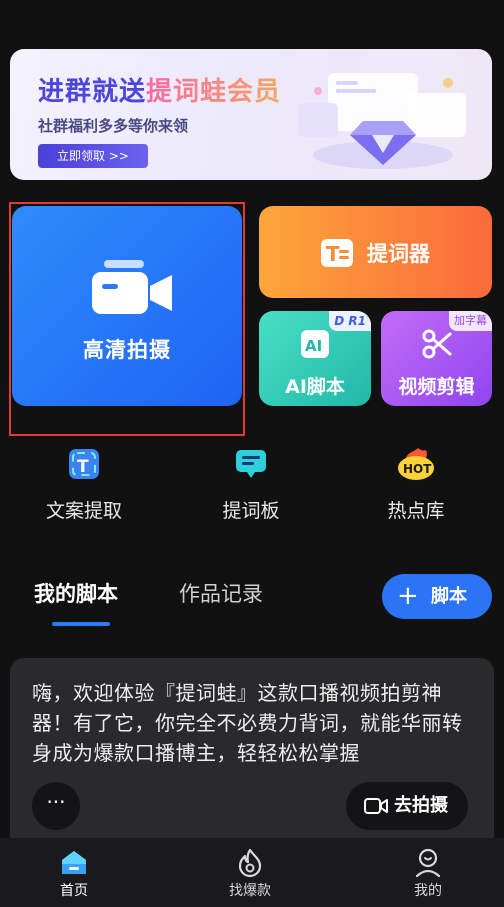  Describe the element at coordinates (250, 891) in the screenshot. I see `nav-find-hits-label: 找爆款` at that location.